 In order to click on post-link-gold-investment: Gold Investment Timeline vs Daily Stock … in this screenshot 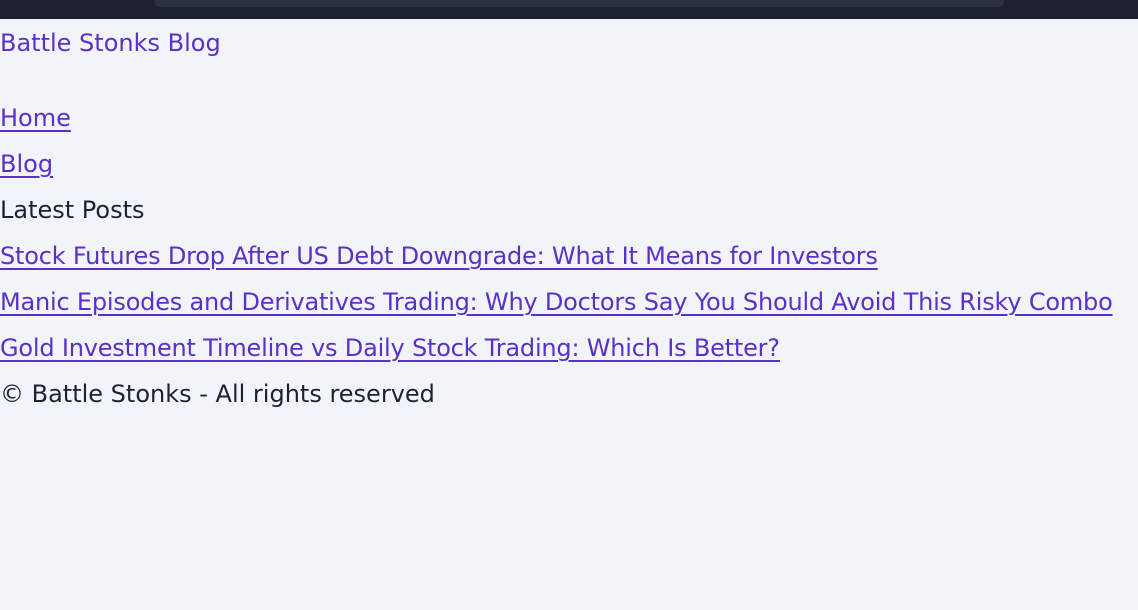, I will do `click(568, 348)`.